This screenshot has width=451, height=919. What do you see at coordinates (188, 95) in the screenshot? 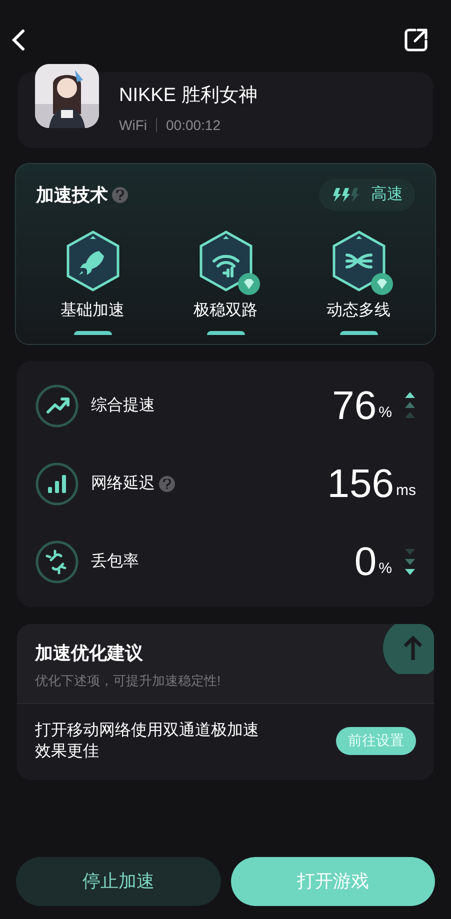
I see `game-title: NIKKE 胜利女神` at bounding box center [188, 95].